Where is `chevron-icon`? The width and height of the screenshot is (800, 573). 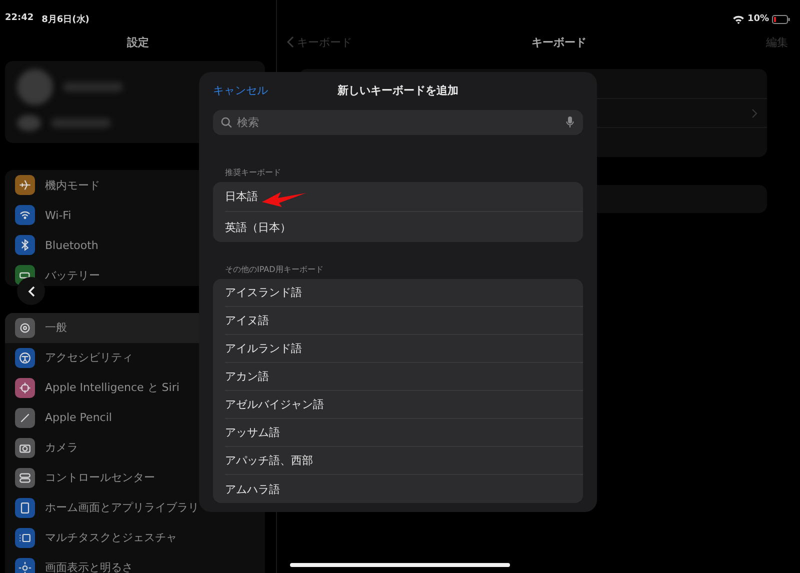
chevron-icon is located at coordinates (754, 113).